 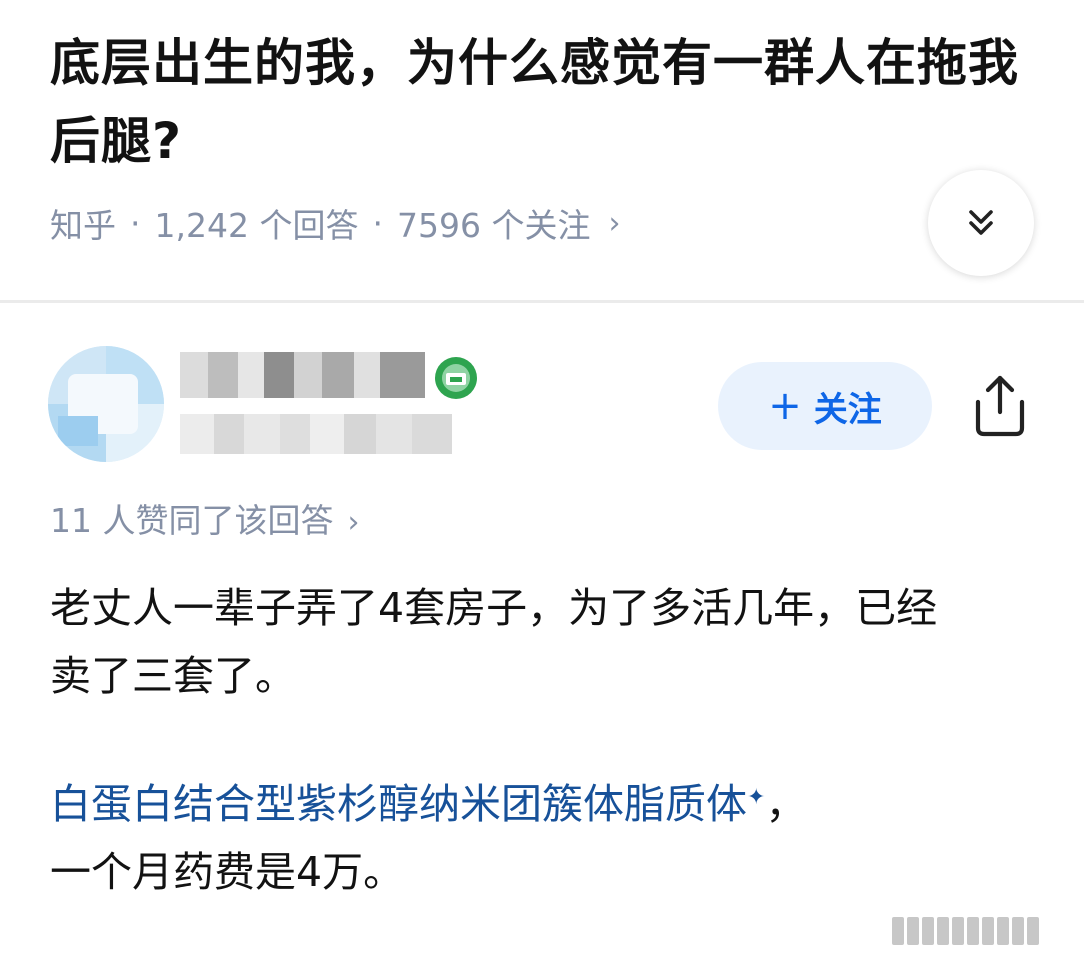 What do you see at coordinates (500, 838) in the screenshot?
I see `answer-paragraph: 白蛋白结合型紫杉醇纳米团簇体脂质体✦， 一个月药费是4万。` at bounding box center [500, 838].